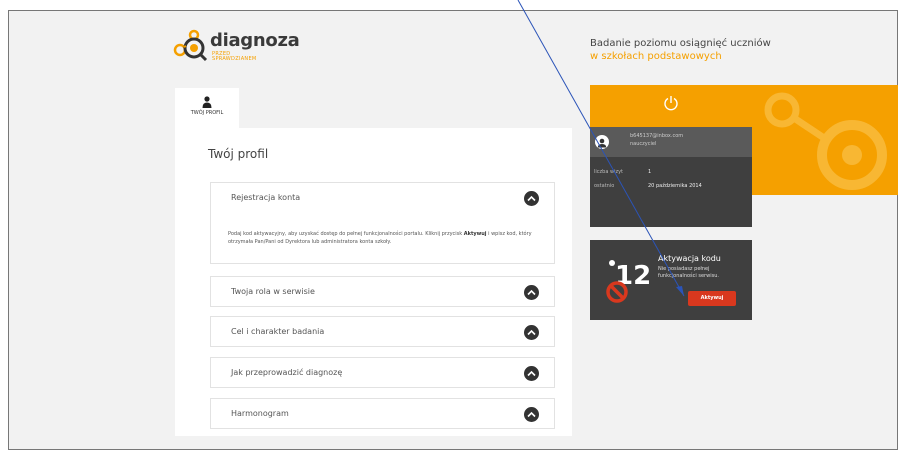 Image resolution: width=906 pixels, height=450 pixels. Describe the element at coordinates (382, 291) in the screenshot. I see `accordion-rola: Twoja rola w serwisie` at that location.